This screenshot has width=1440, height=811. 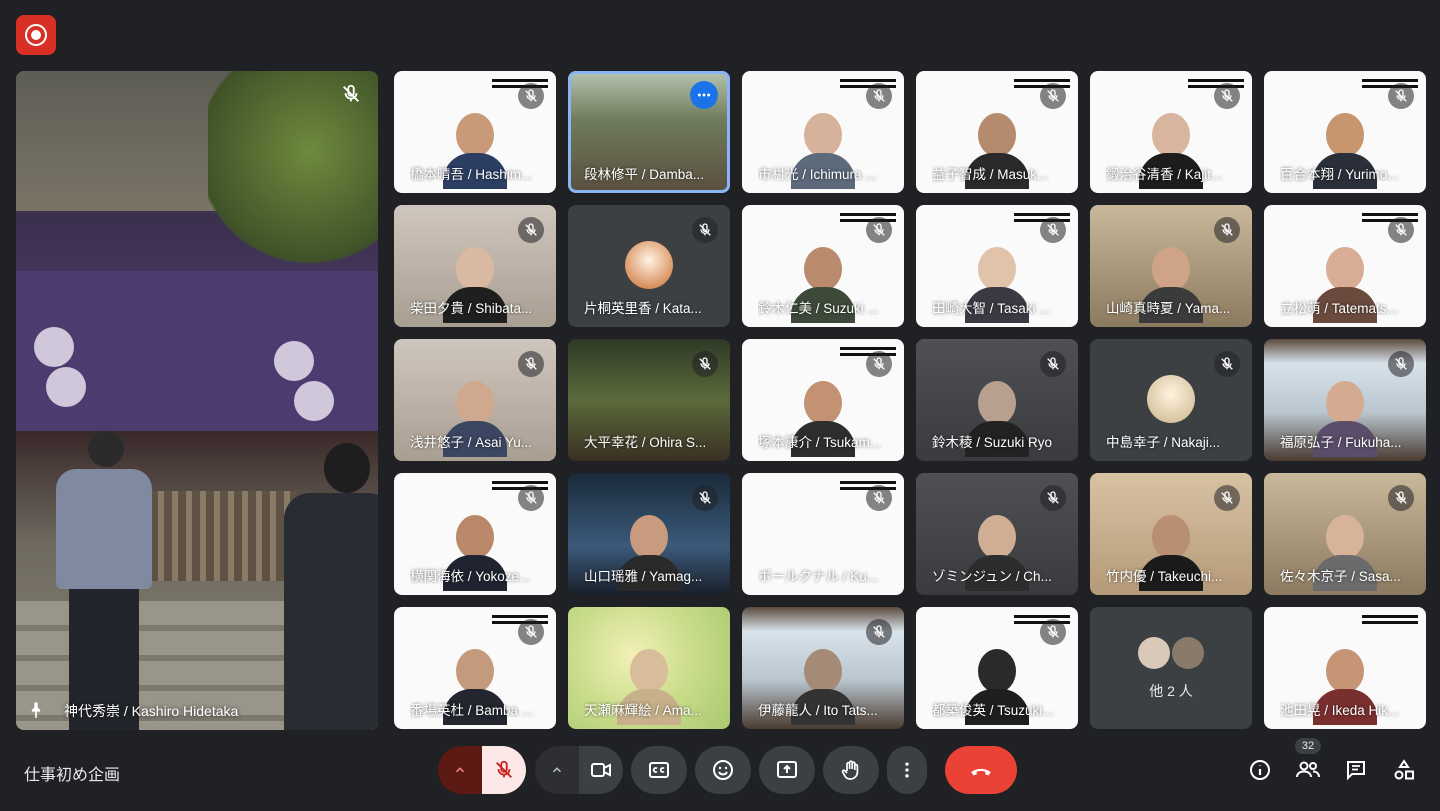 What do you see at coordinates (907, 770) in the screenshot?
I see `more-options-button` at bounding box center [907, 770].